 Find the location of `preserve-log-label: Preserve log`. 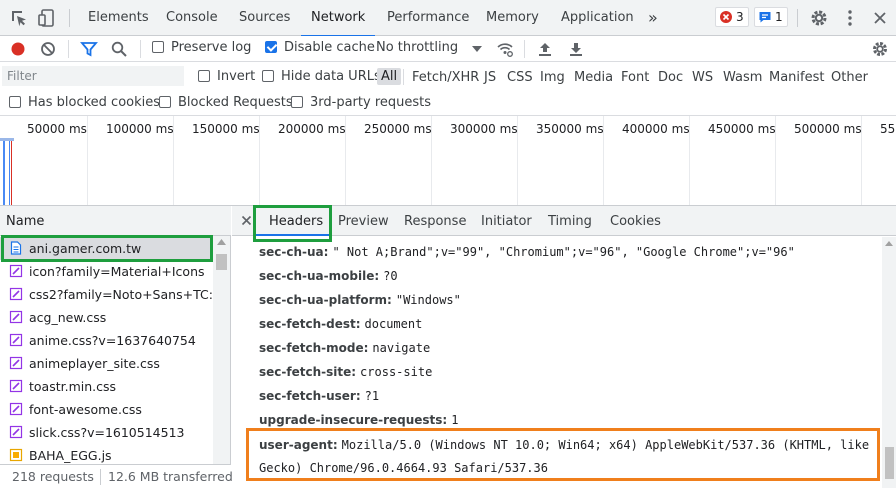

preserve-log-label: Preserve log is located at coordinates (211, 47).